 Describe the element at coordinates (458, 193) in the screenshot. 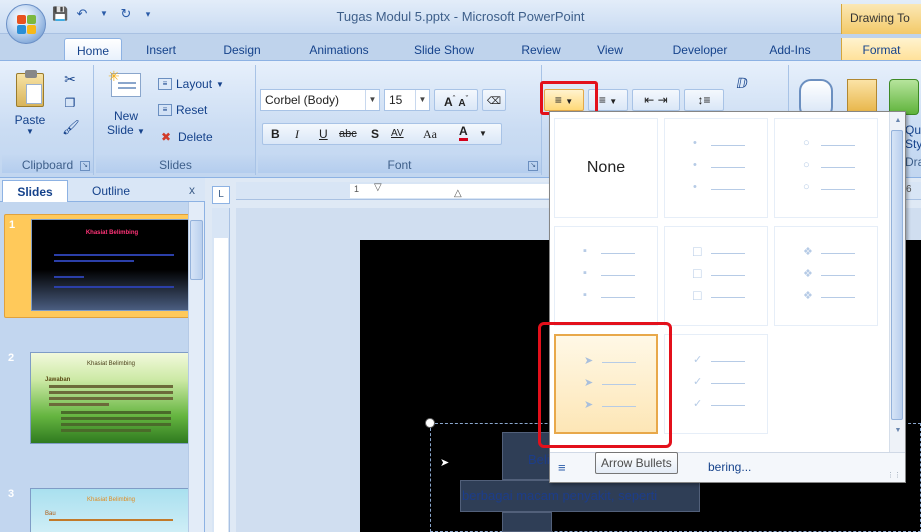

I see `left-indent-icon: △` at that location.